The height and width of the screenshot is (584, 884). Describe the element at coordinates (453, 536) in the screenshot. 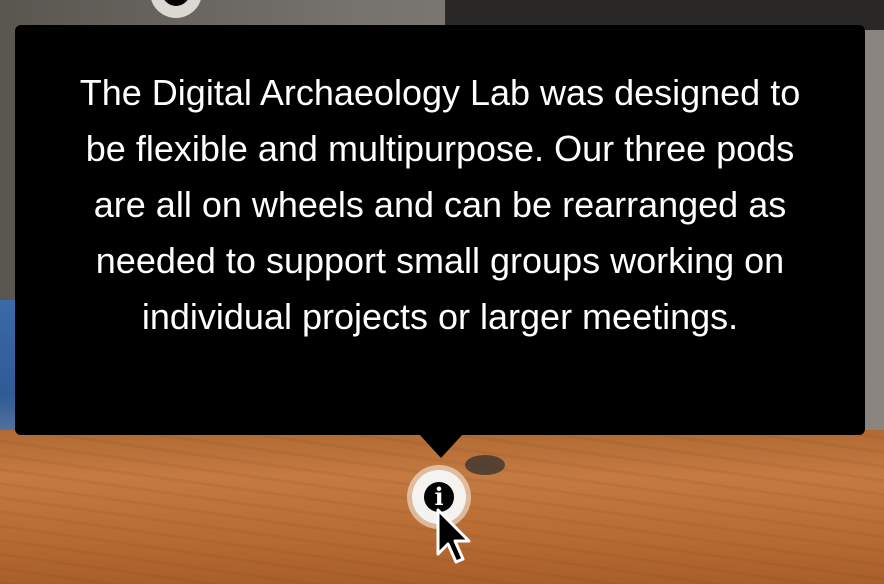

I see `mouse-pointer-icon` at that location.